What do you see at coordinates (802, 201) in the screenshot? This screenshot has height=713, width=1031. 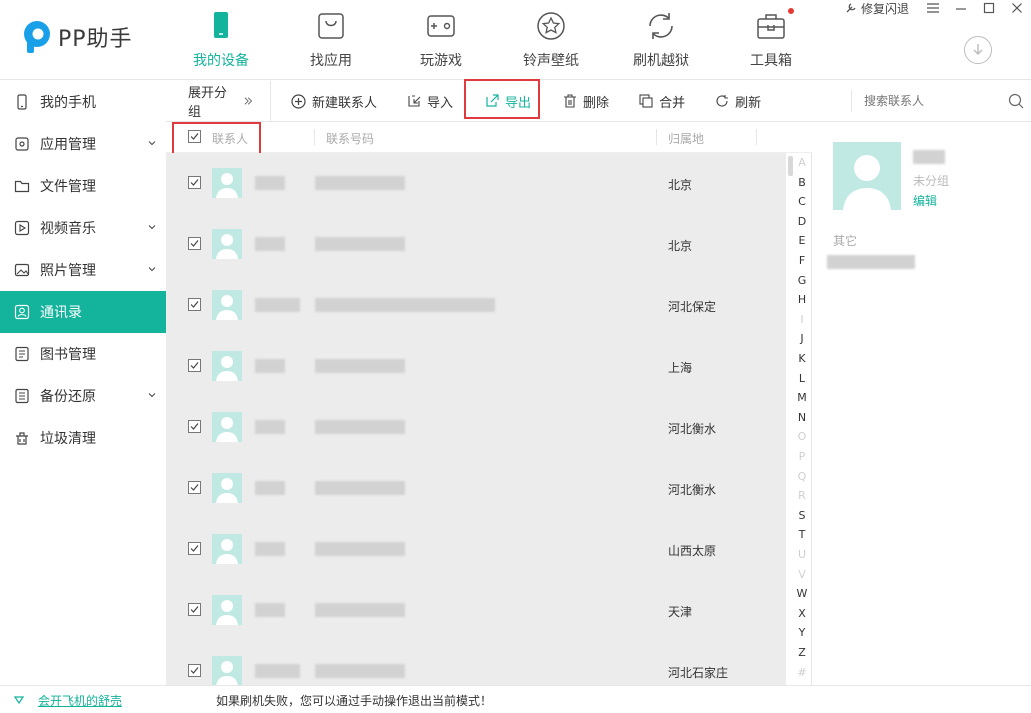 I see `alphabet-index-letter: C` at bounding box center [802, 201].